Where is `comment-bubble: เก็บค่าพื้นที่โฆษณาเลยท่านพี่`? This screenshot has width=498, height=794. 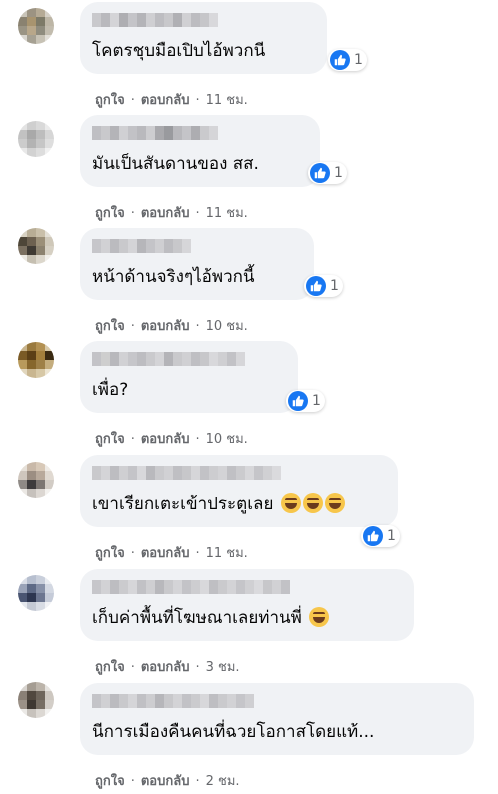
comment-bubble: เก็บค่าพื้นที่โฆษณาเลยท่านพี่ is located at coordinates (247, 605).